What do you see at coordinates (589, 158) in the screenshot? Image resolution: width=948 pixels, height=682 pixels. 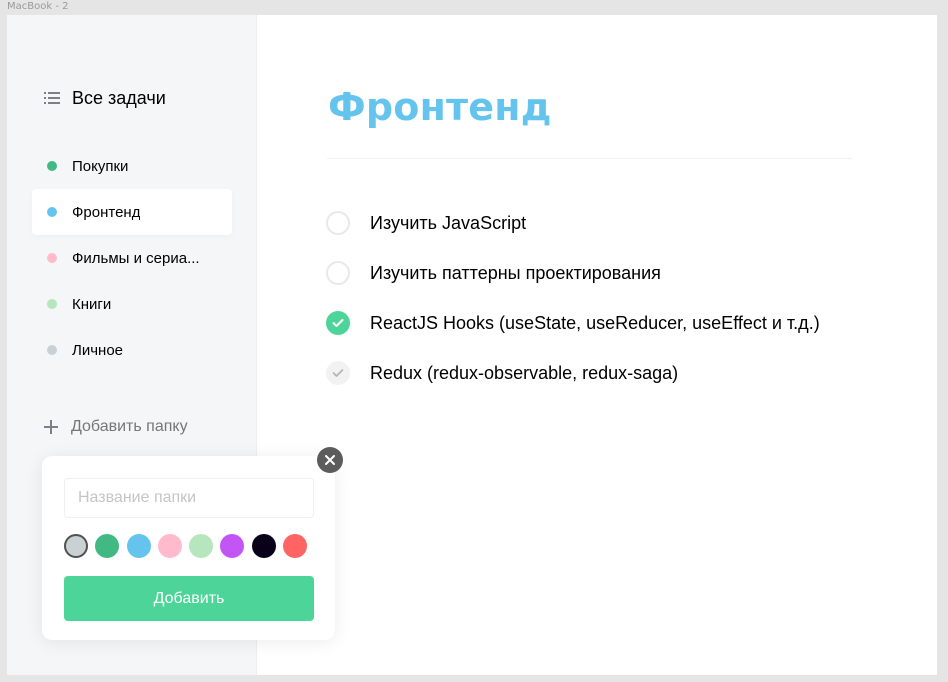 I see `title-divider` at bounding box center [589, 158].